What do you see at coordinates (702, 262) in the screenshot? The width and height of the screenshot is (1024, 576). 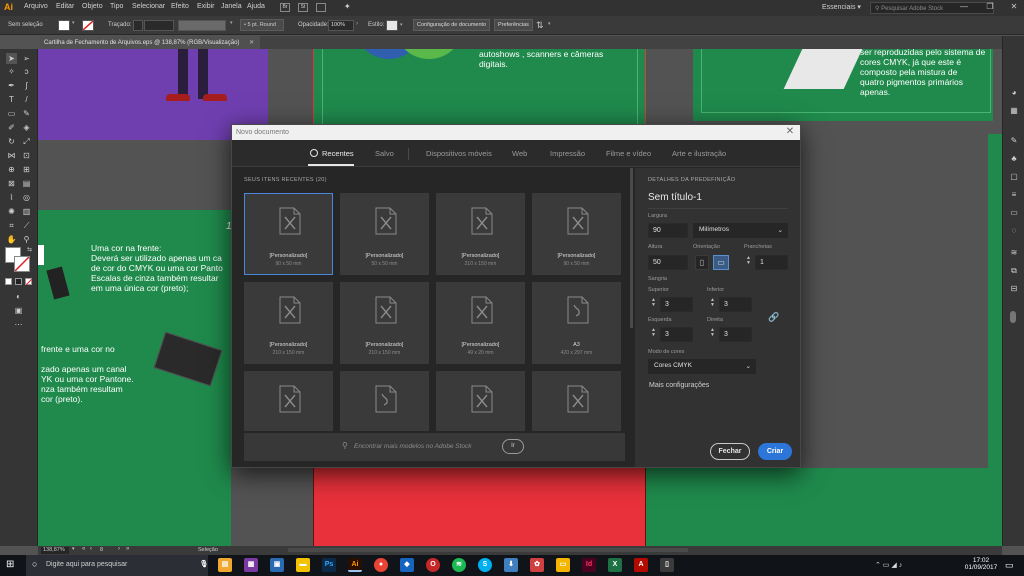 I see `portrait-orientation-icon: ▯` at bounding box center [702, 262].